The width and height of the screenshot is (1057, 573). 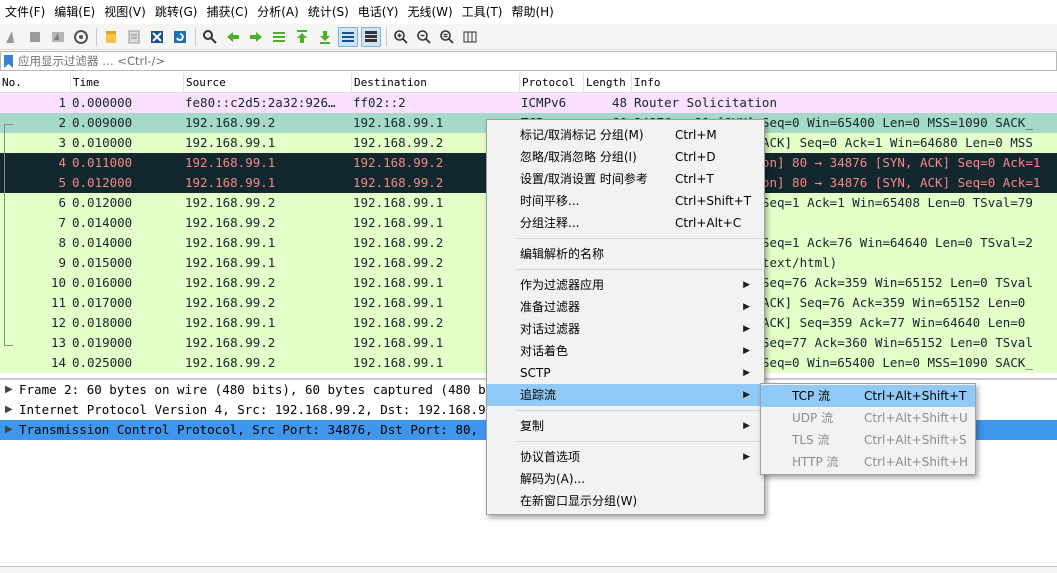 What do you see at coordinates (35, 37) in the screenshot?
I see `stop-icon` at bounding box center [35, 37].